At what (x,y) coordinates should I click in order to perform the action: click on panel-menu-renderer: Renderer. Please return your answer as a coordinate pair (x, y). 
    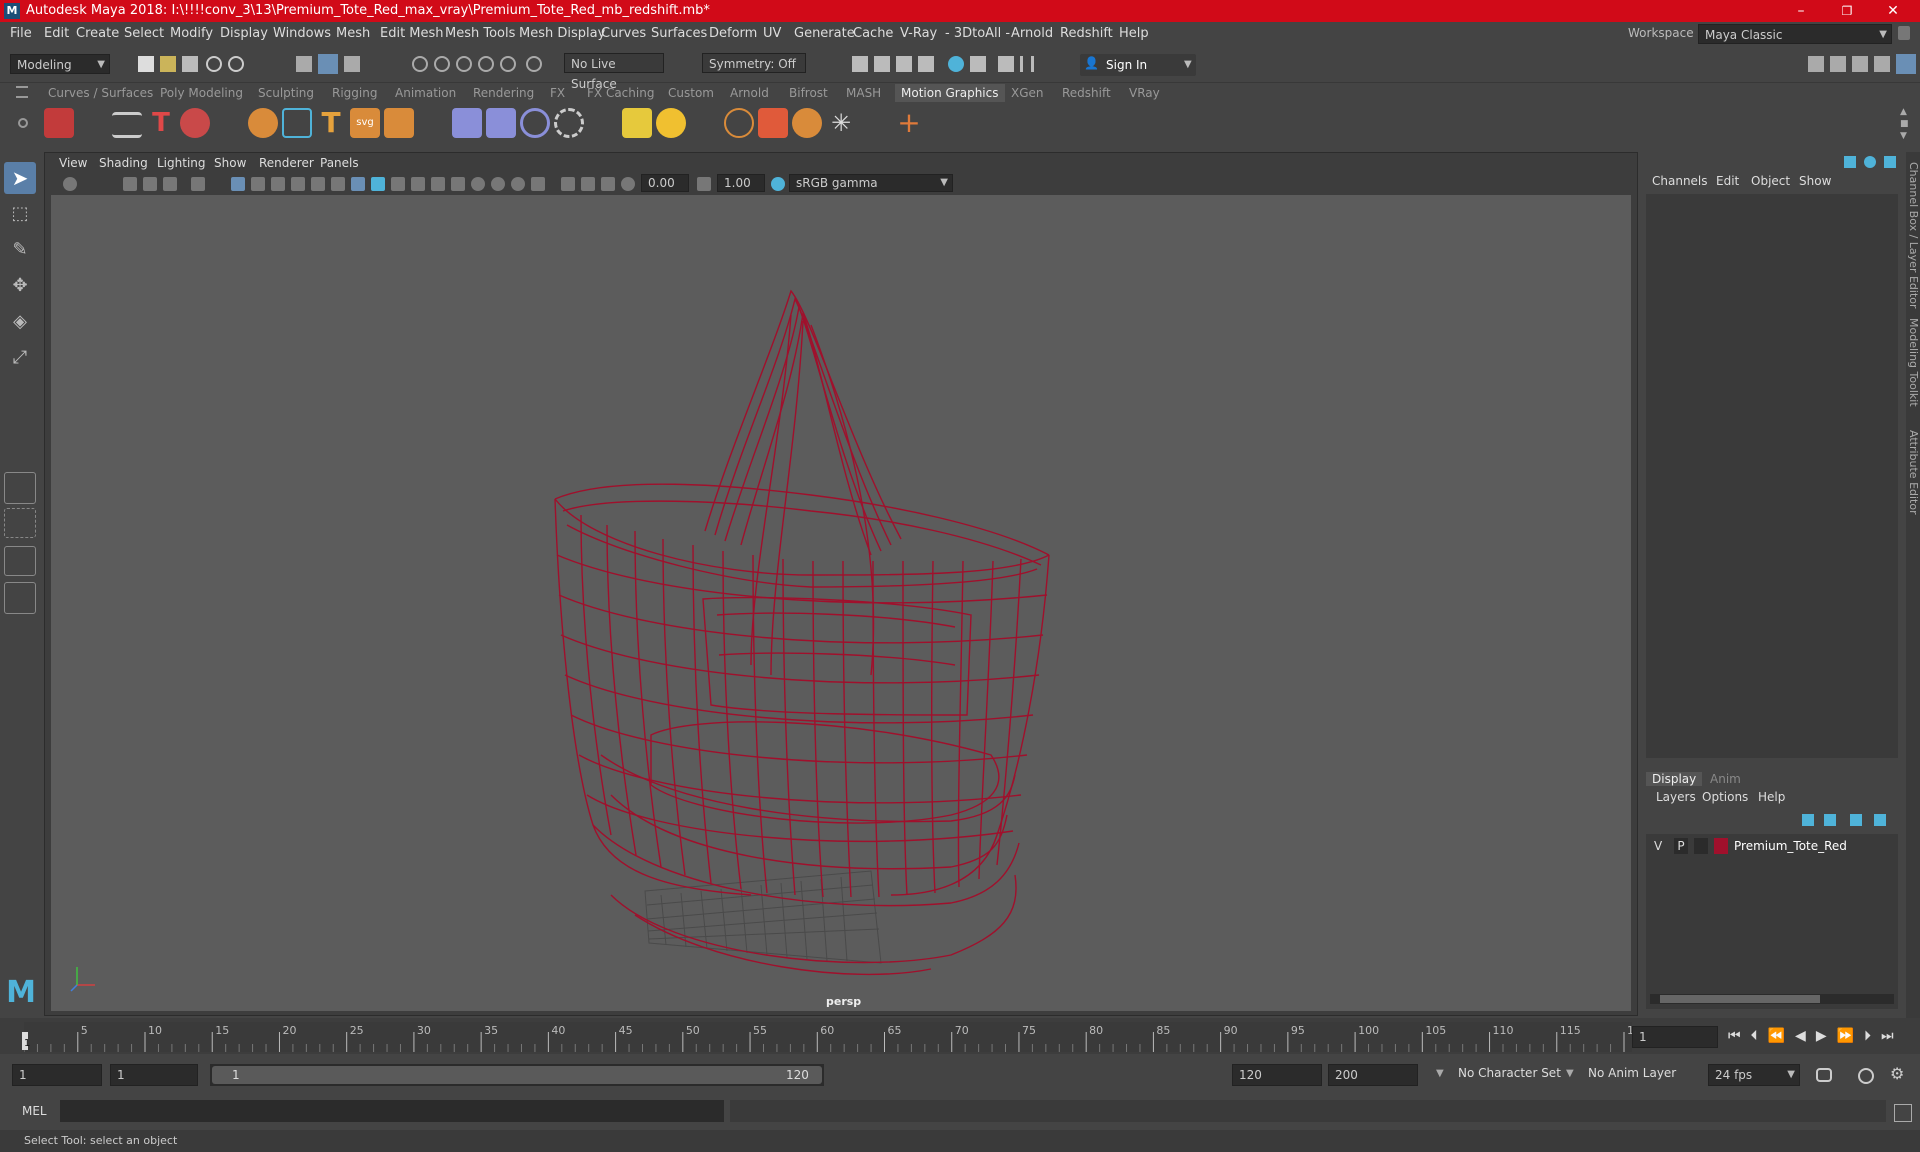
    Looking at the image, I should click on (286, 163).